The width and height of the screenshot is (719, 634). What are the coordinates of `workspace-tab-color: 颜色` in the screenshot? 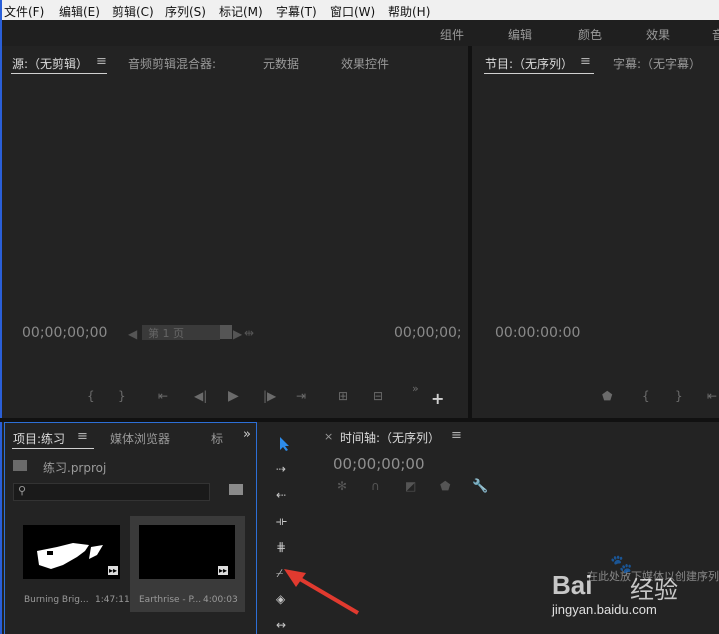 It's located at (590, 34).